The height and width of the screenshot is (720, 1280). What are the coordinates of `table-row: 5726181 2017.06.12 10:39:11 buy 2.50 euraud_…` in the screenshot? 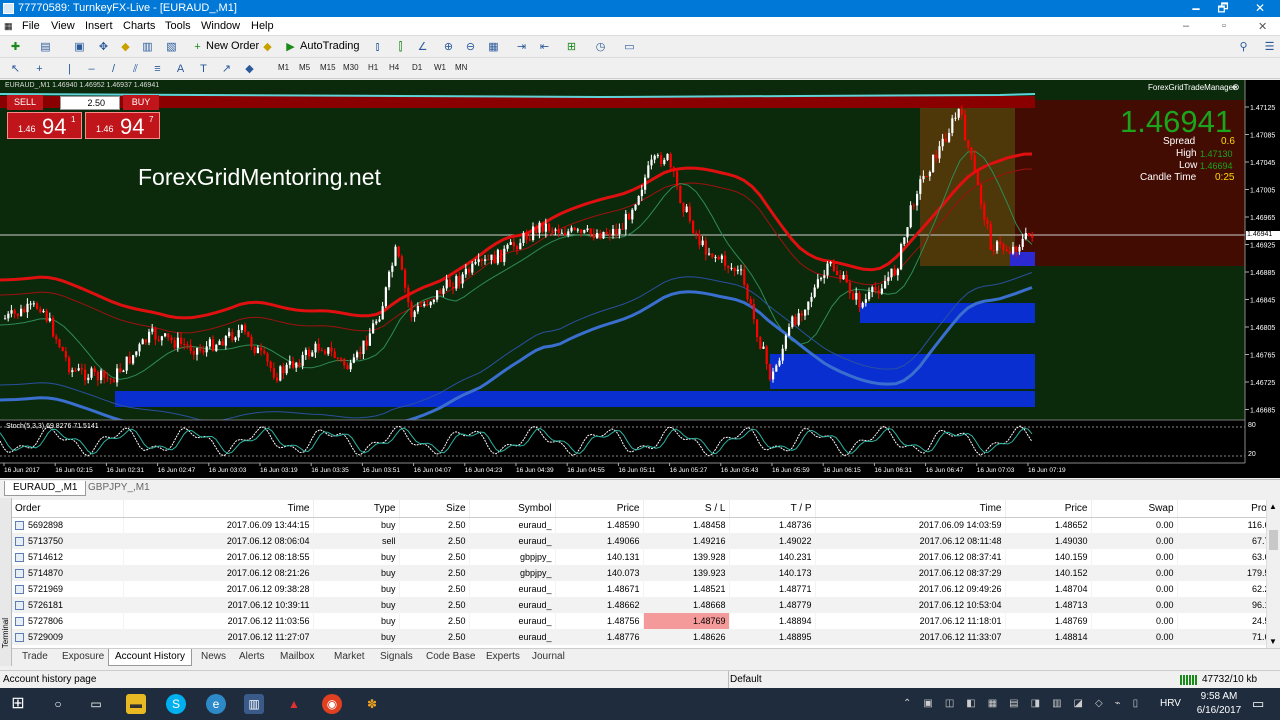 It's located at (640, 605).